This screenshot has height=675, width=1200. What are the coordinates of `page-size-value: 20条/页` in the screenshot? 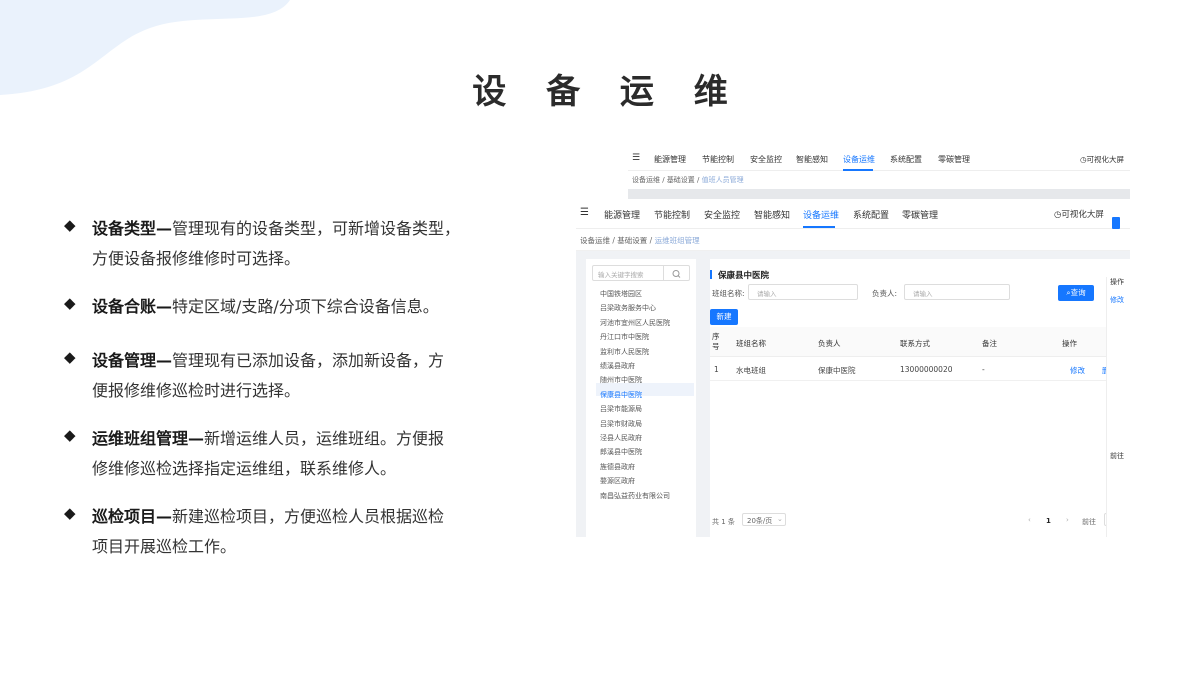 It's located at (760, 521).